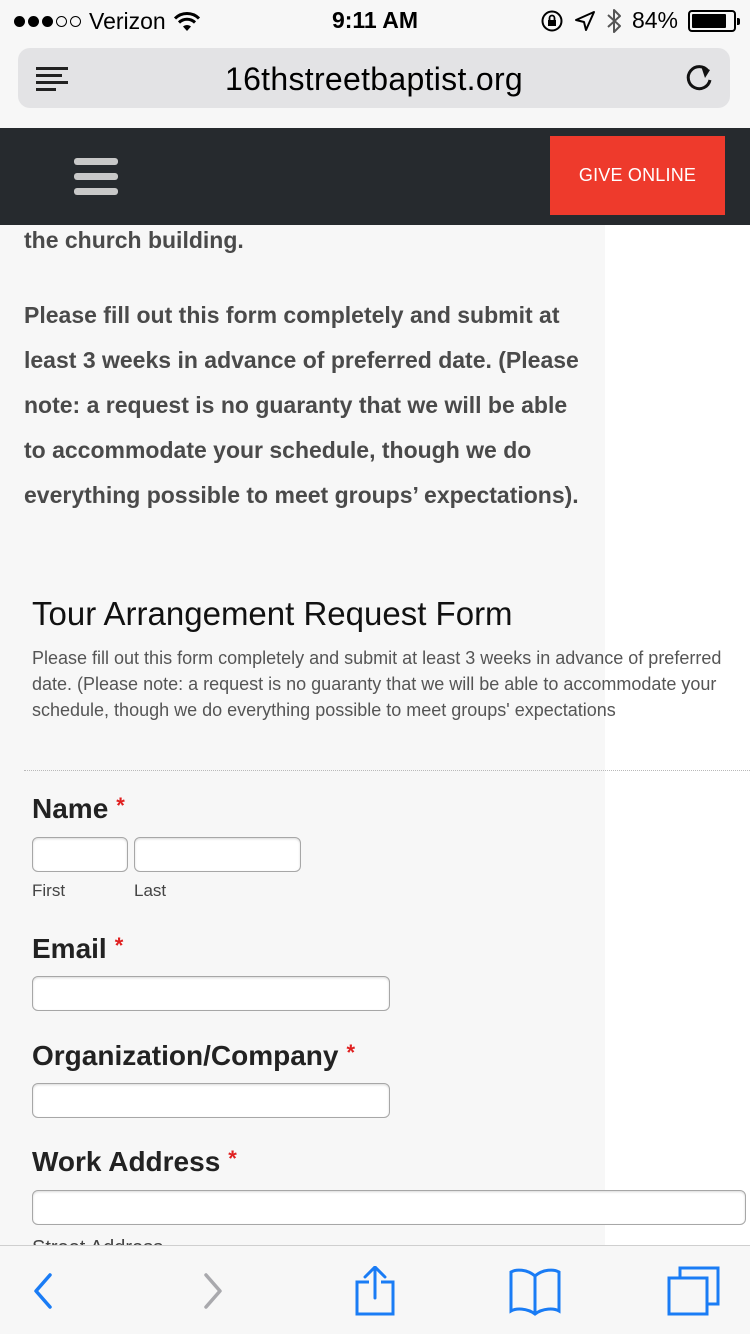  Describe the element at coordinates (134, 240) in the screenshot. I see `intro-fragment: the church building.` at that location.